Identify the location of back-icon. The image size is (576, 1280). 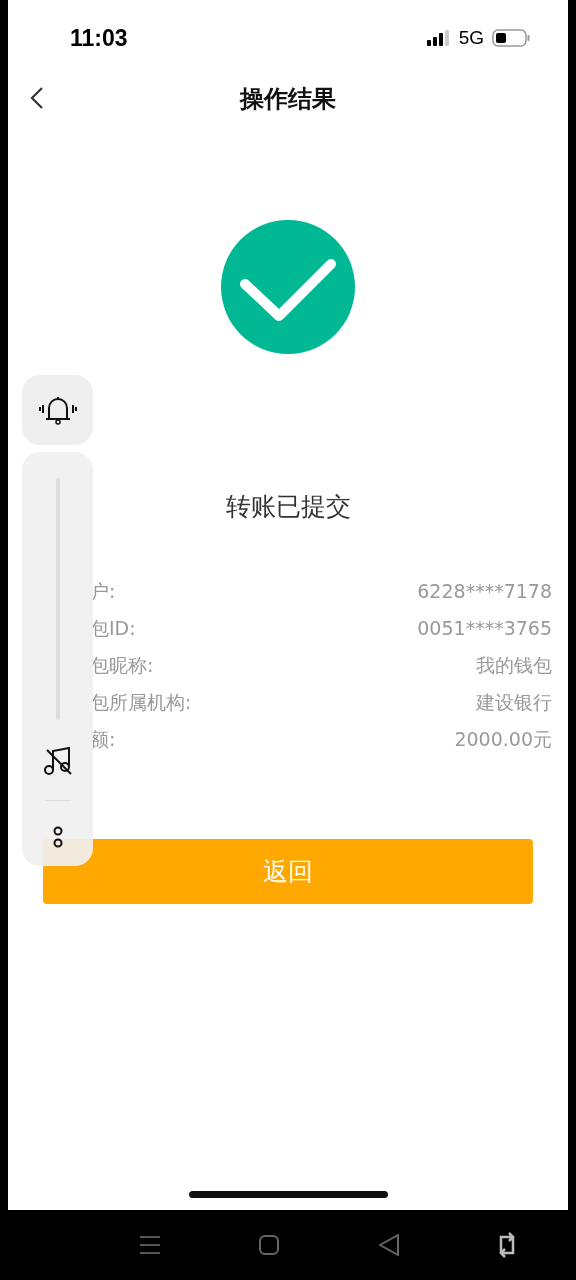
(388, 1245).